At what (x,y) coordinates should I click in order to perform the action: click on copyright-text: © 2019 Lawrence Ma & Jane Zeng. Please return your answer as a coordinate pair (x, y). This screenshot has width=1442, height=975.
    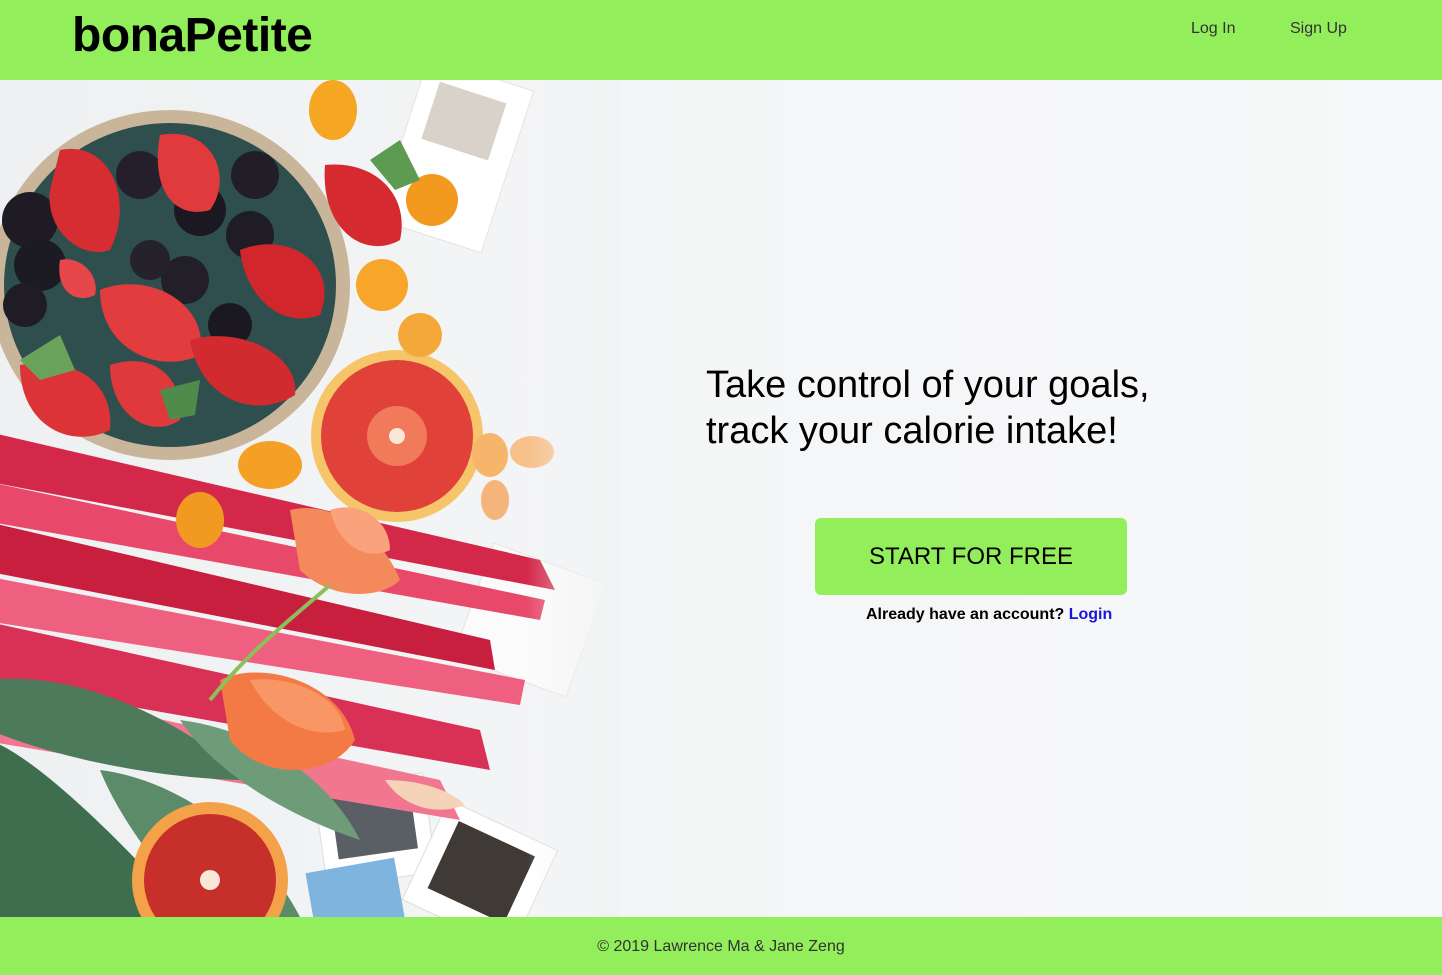
    Looking at the image, I should click on (721, 946).